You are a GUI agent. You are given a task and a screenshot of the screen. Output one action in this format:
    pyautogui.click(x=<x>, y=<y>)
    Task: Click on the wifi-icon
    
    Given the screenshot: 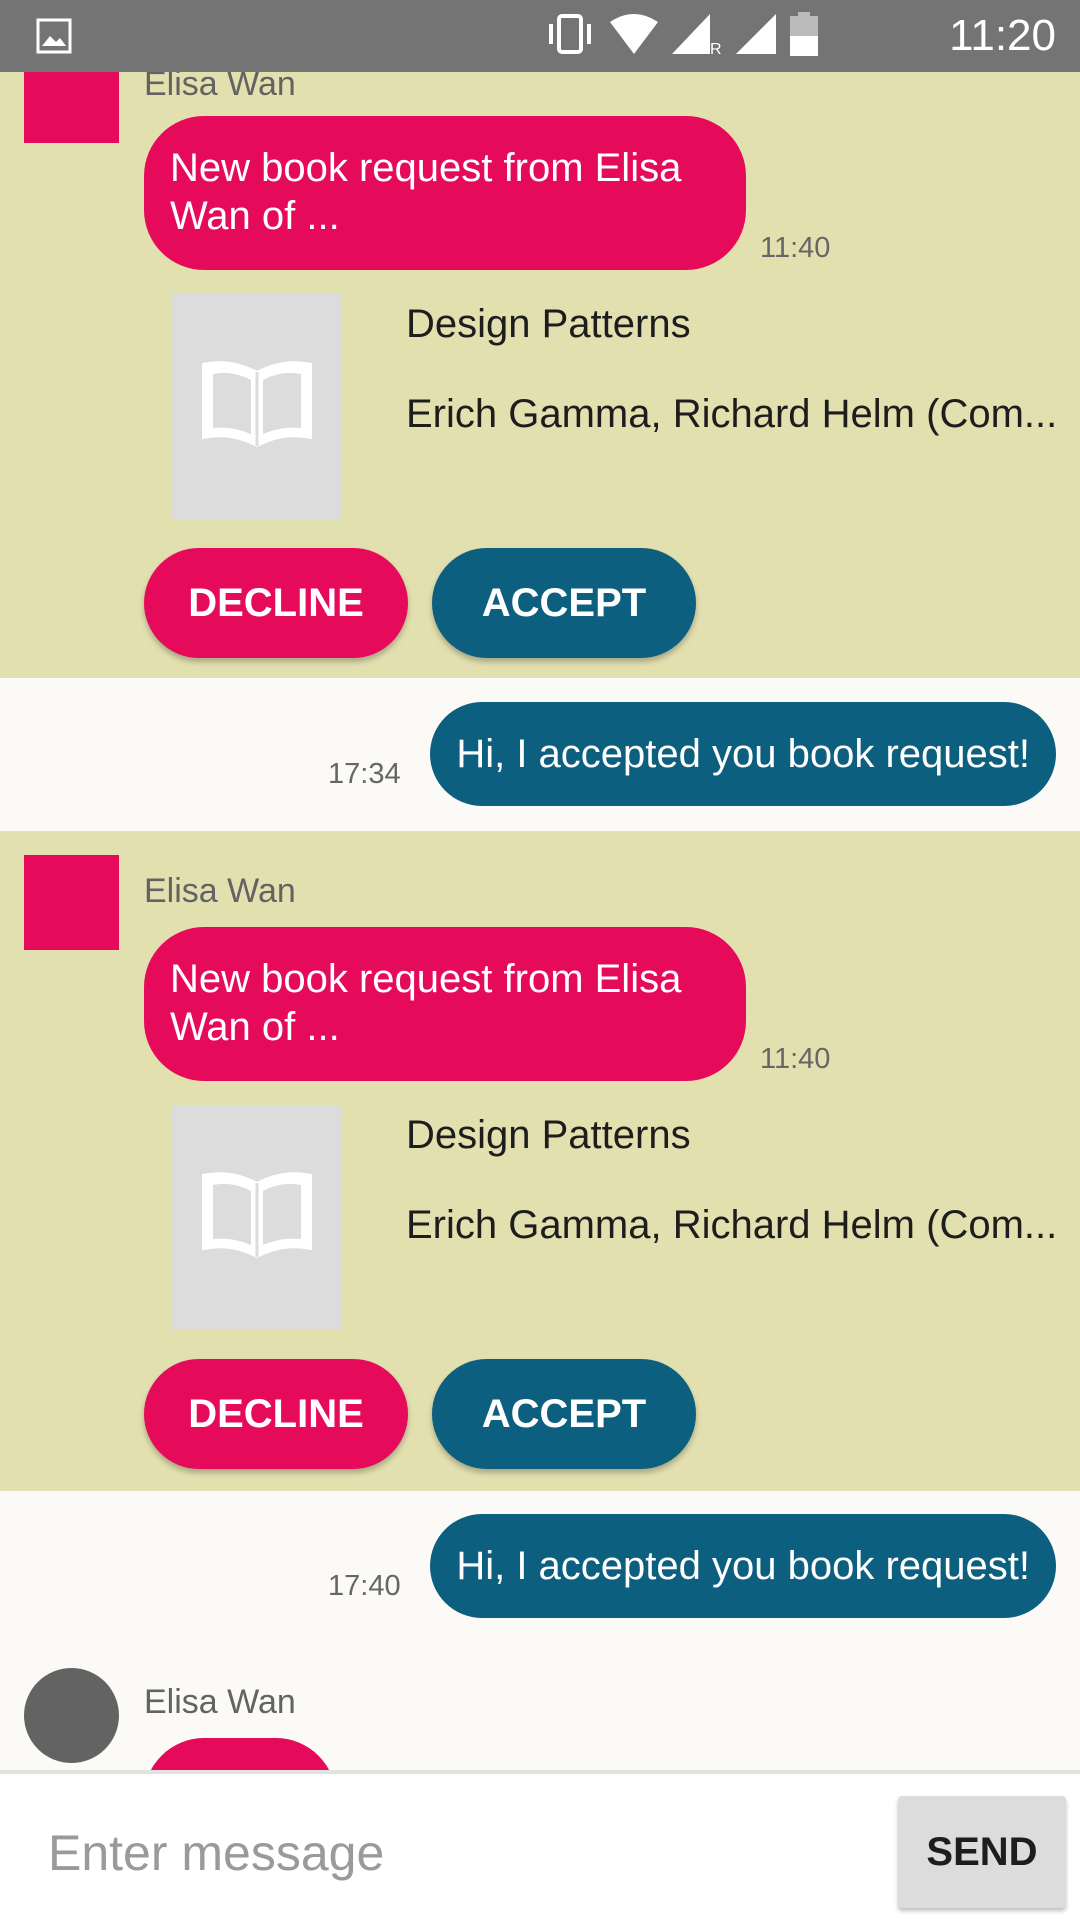 What is the action you would take?
    pyautogui.click(x=634, y=36)
    